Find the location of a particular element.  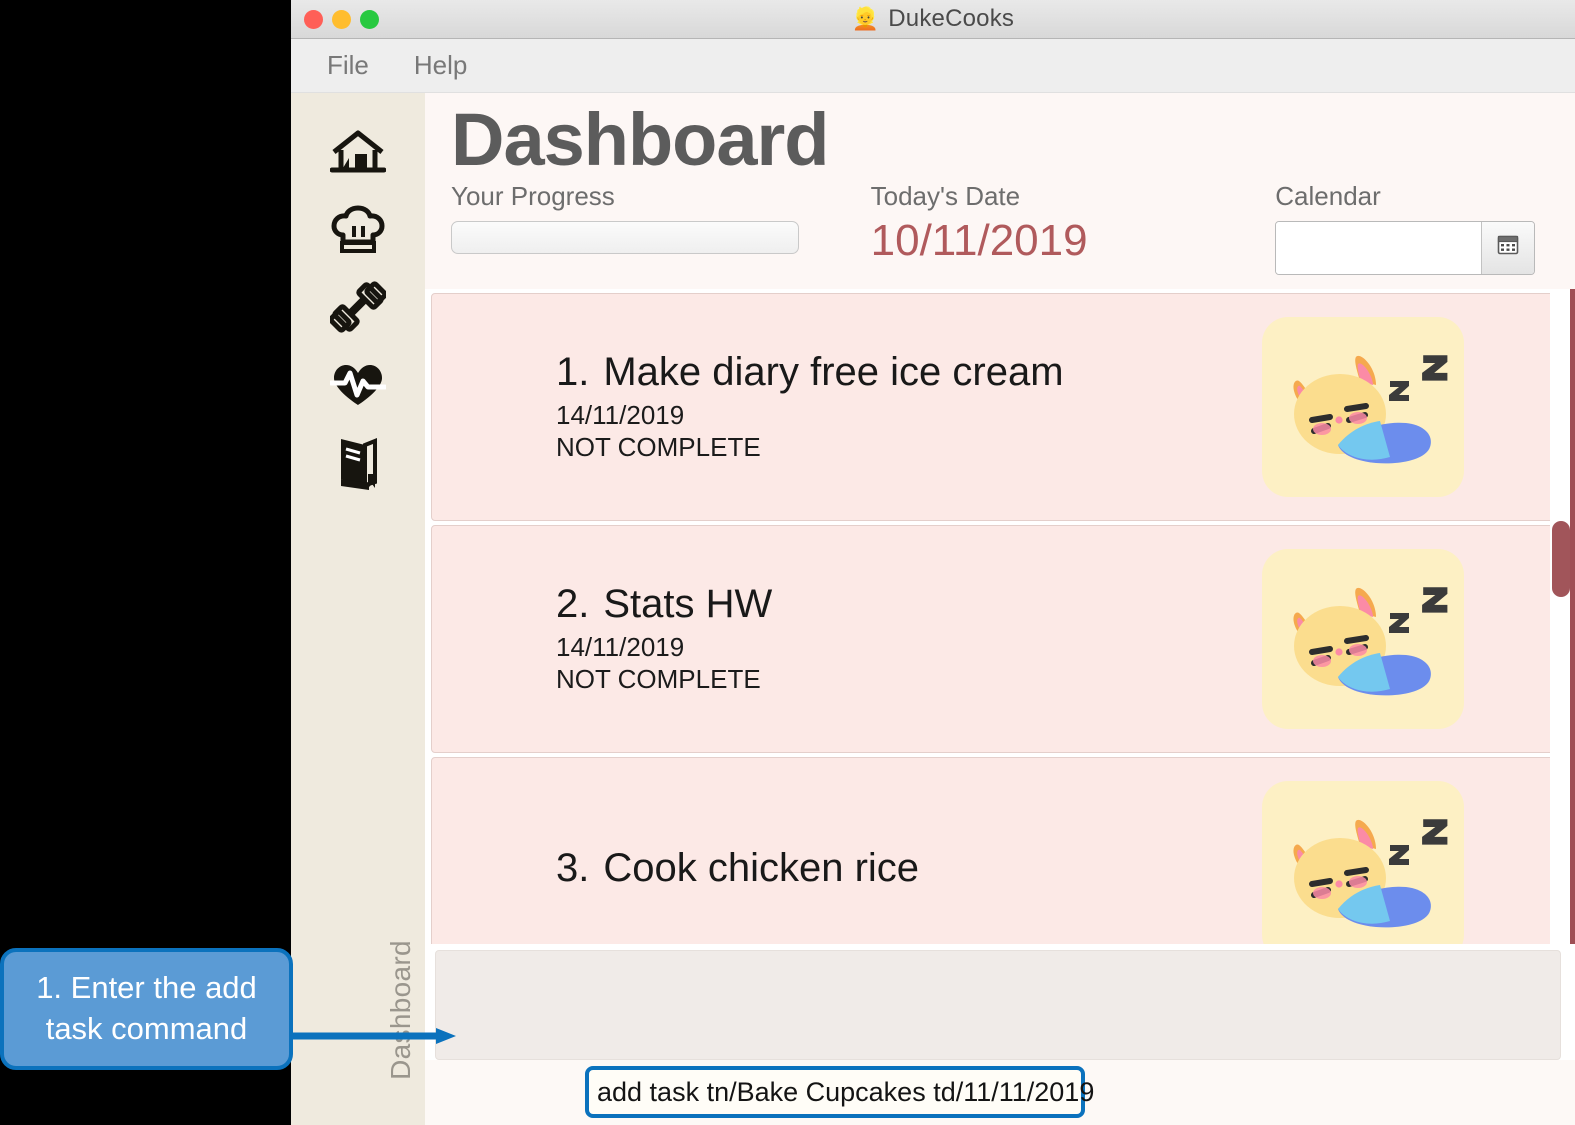

progress-label: Your Progress is located at coordinates (533, 195).